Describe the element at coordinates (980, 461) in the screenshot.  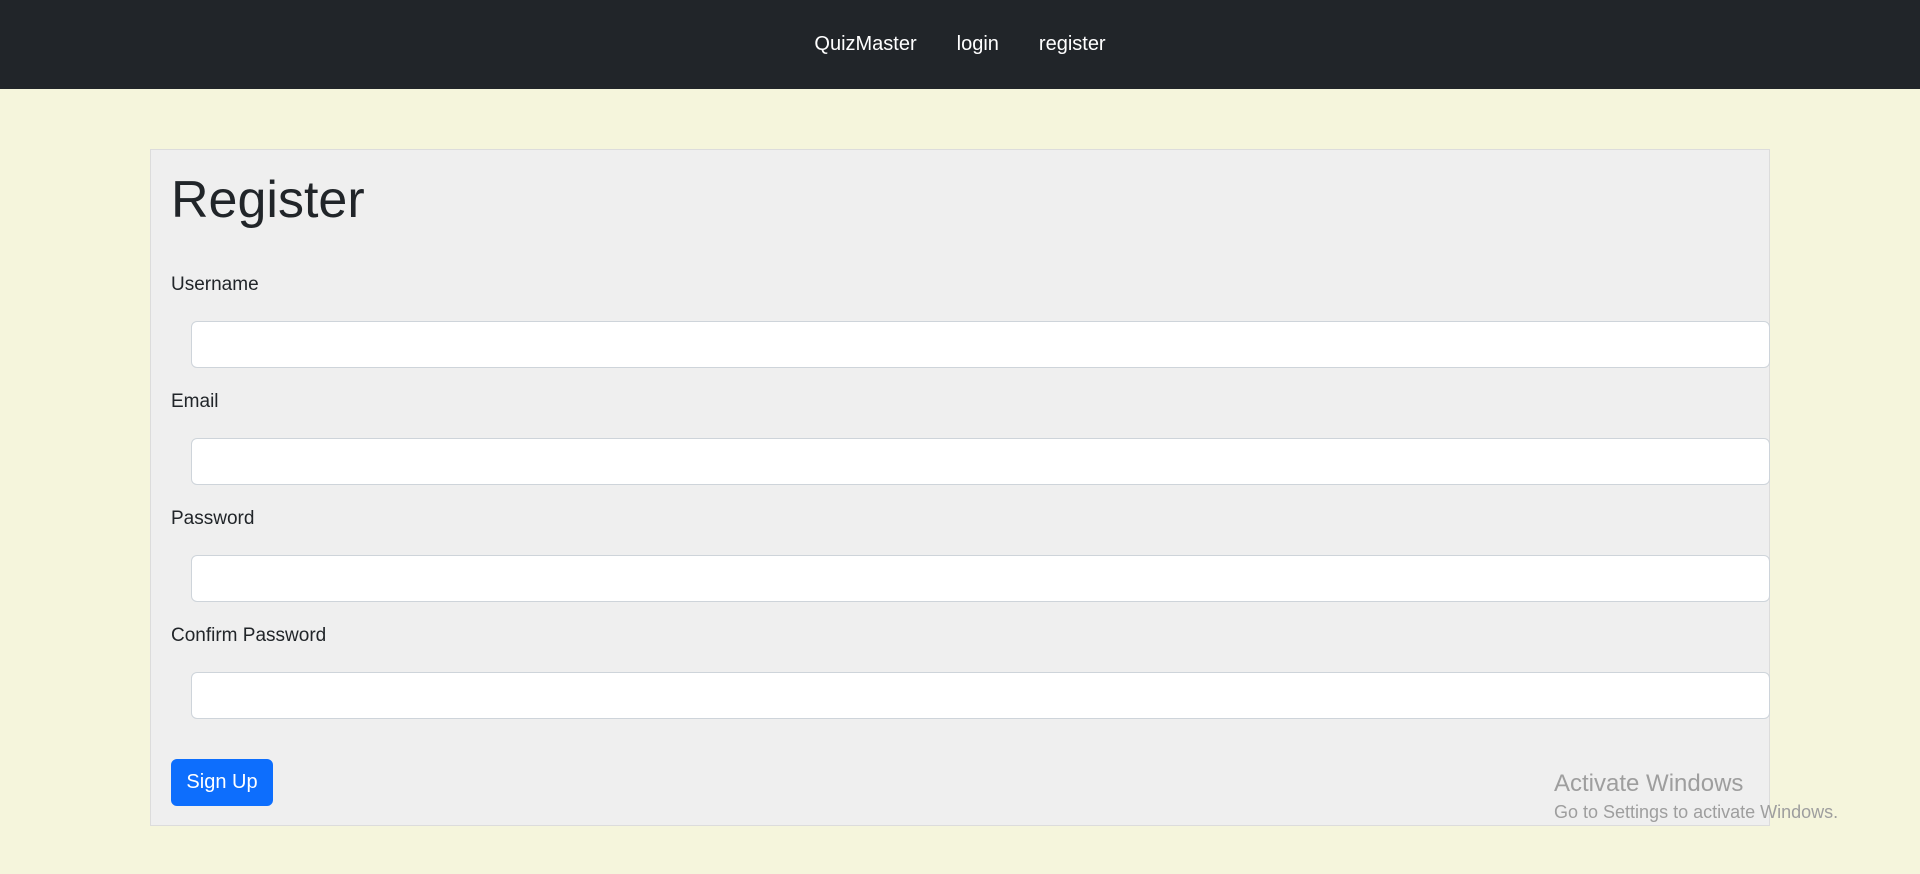
I see `email-input` at that location.